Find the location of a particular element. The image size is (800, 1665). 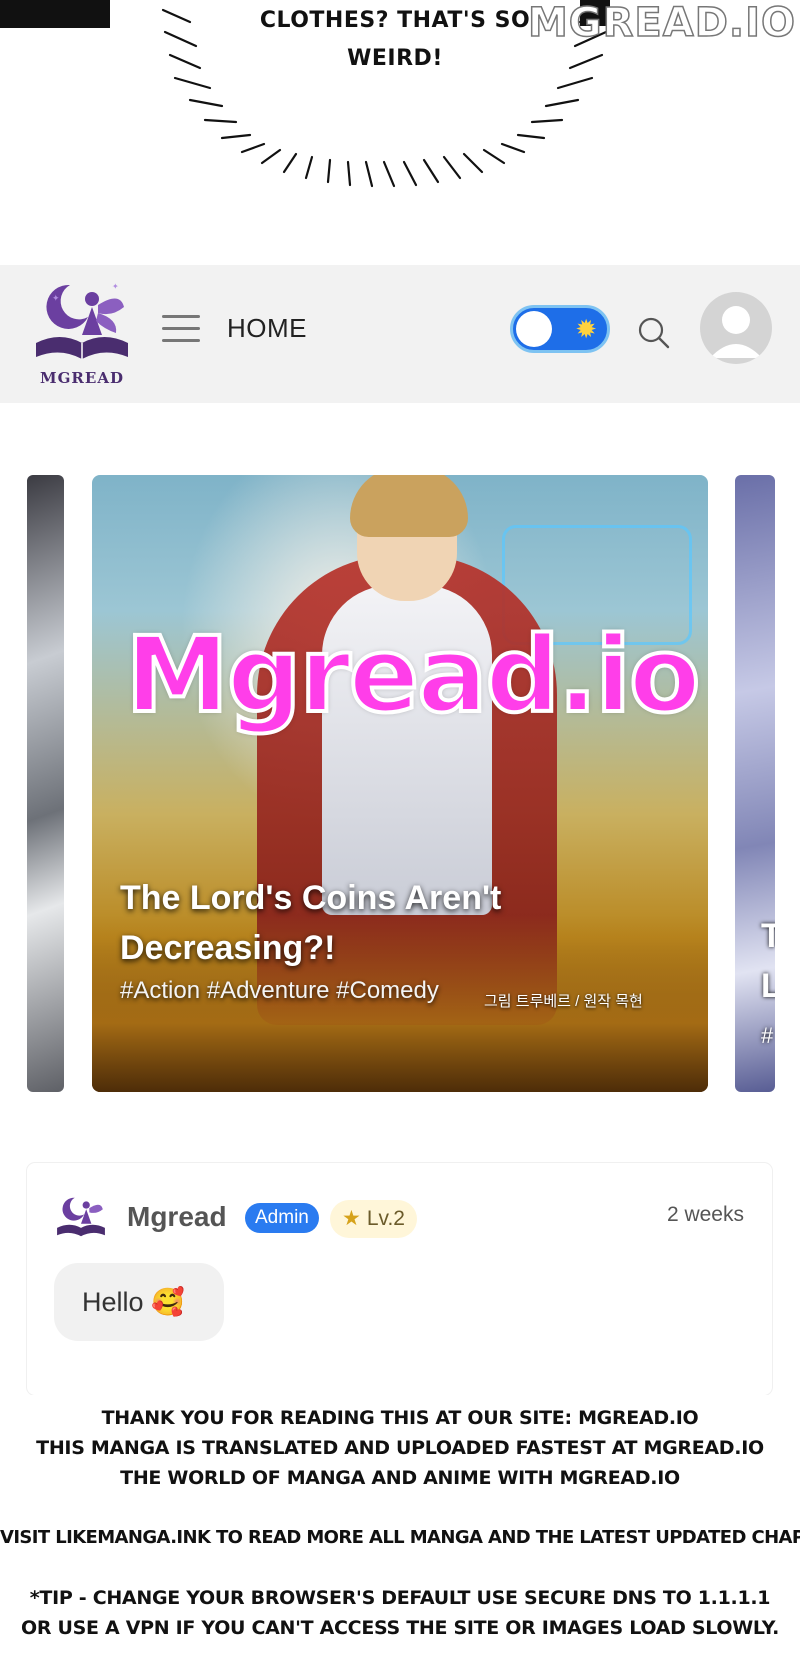

site-logo: ✦ ✦ MGREAD is located at coordinates (82, 332).